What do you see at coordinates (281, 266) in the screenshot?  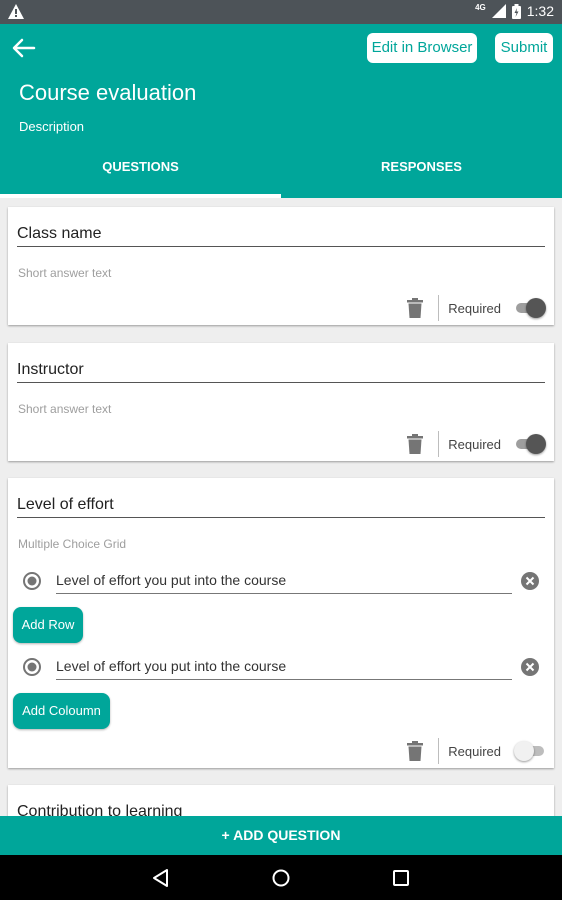 I see `question-card: Class name Short answer text Required` at bounding box center [281, 266].